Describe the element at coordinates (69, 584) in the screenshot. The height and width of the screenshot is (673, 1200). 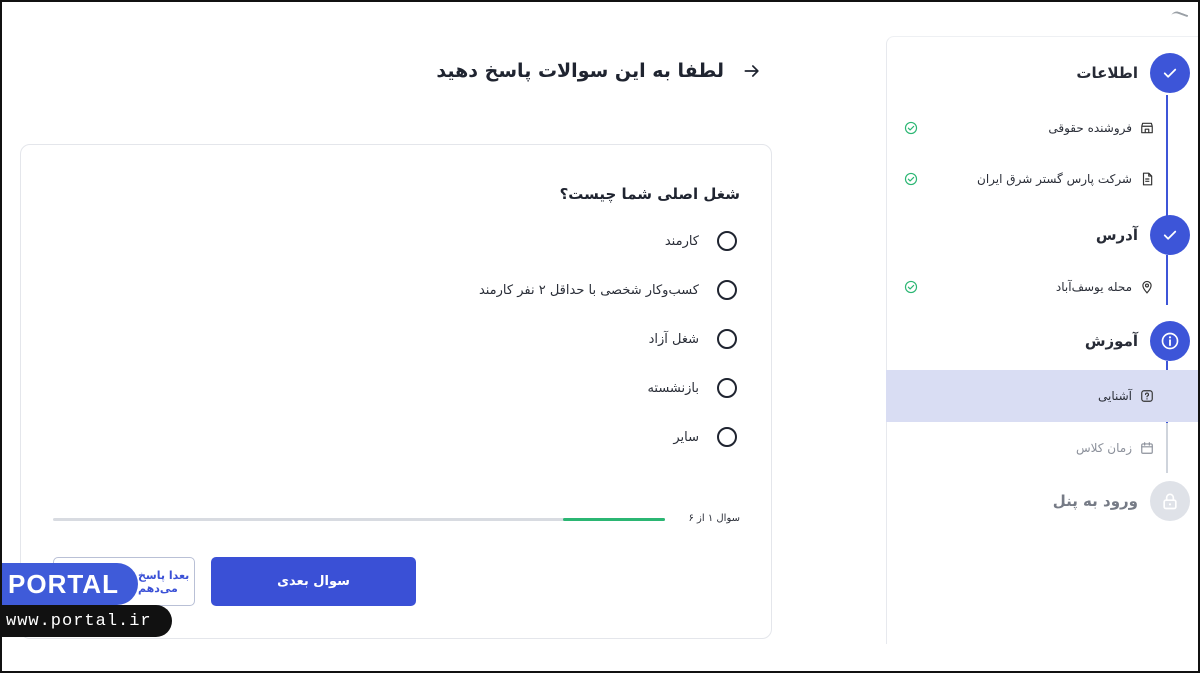
I see `portal-logo: PORTAL` at that location.